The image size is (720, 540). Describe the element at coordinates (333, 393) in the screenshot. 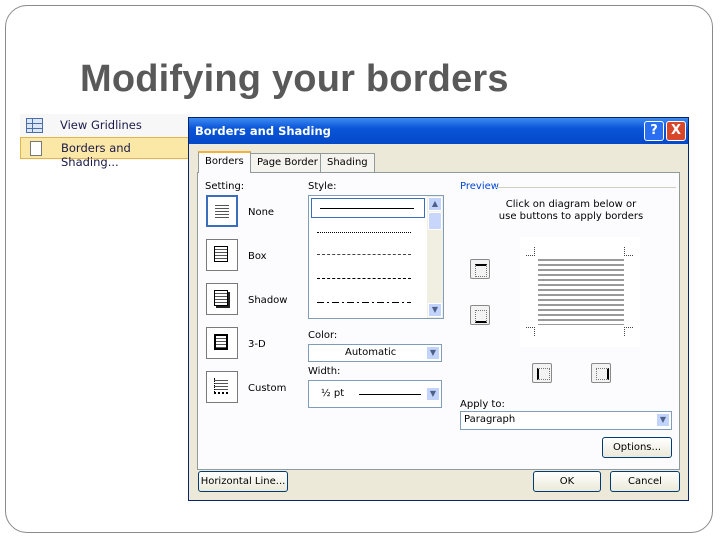

I see `width-value: ½ pt` at that location.